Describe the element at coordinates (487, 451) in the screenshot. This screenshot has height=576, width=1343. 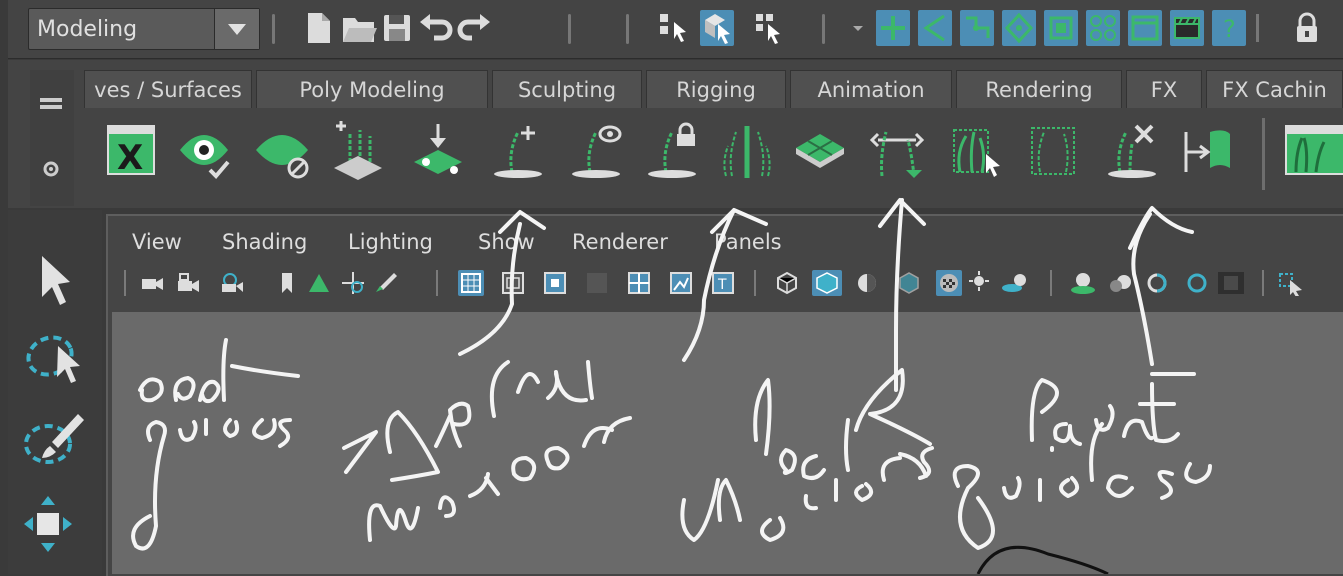
I see `handwriting-mirror` at that location.